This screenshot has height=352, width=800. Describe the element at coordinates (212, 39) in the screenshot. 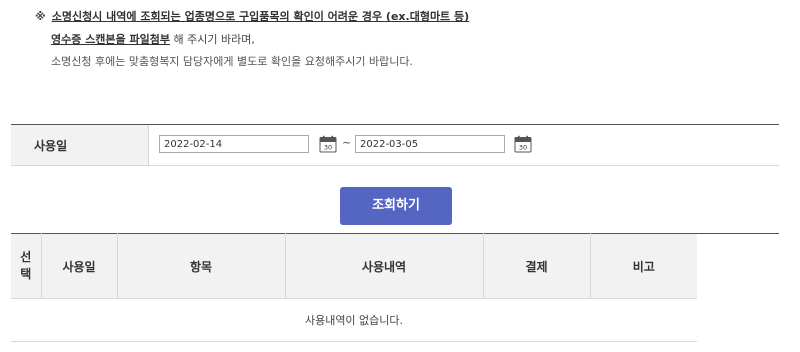

I see `notice-line-2-text: 해 주시기 바라며,` at that location.